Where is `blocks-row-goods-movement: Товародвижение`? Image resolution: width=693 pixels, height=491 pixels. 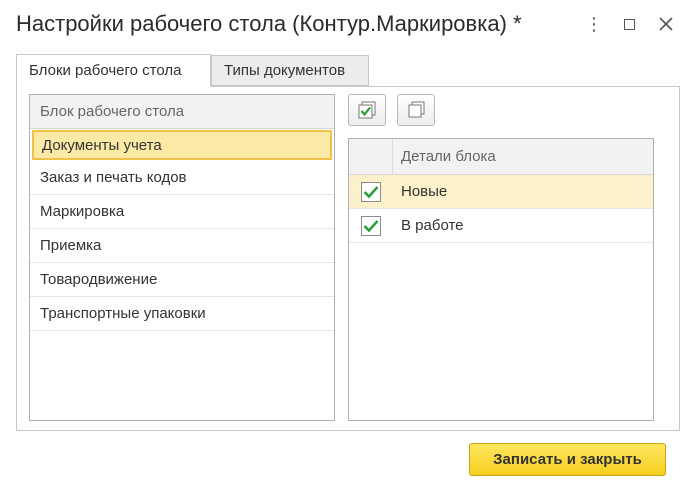 blocks-row-goods-movement: Товародвижение is located at coordinates (182, 280).